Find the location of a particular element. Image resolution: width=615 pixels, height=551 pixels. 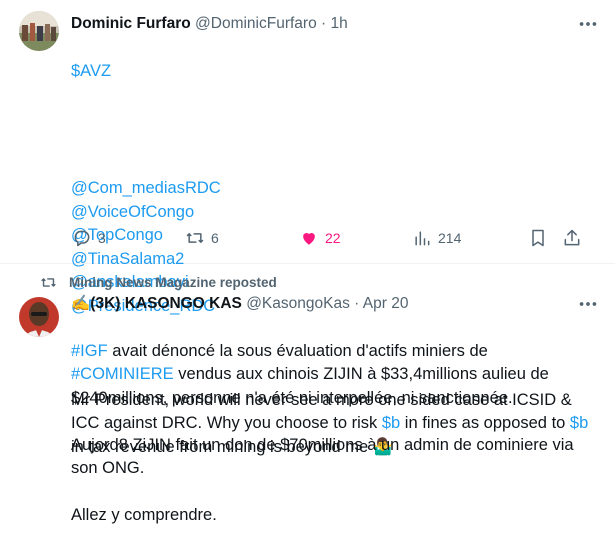

share-button is located at coordinates (575, 238).